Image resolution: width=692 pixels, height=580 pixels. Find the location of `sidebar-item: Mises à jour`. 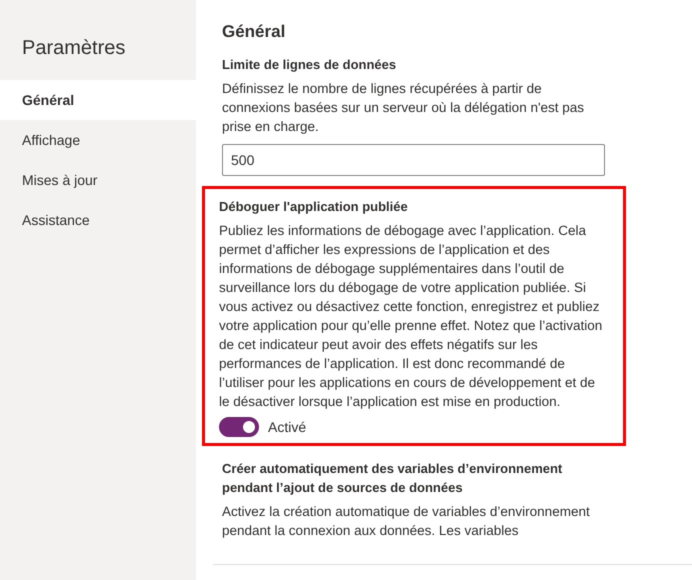

sidebar-item: Mises à jour is located at coordinates (98, 180).